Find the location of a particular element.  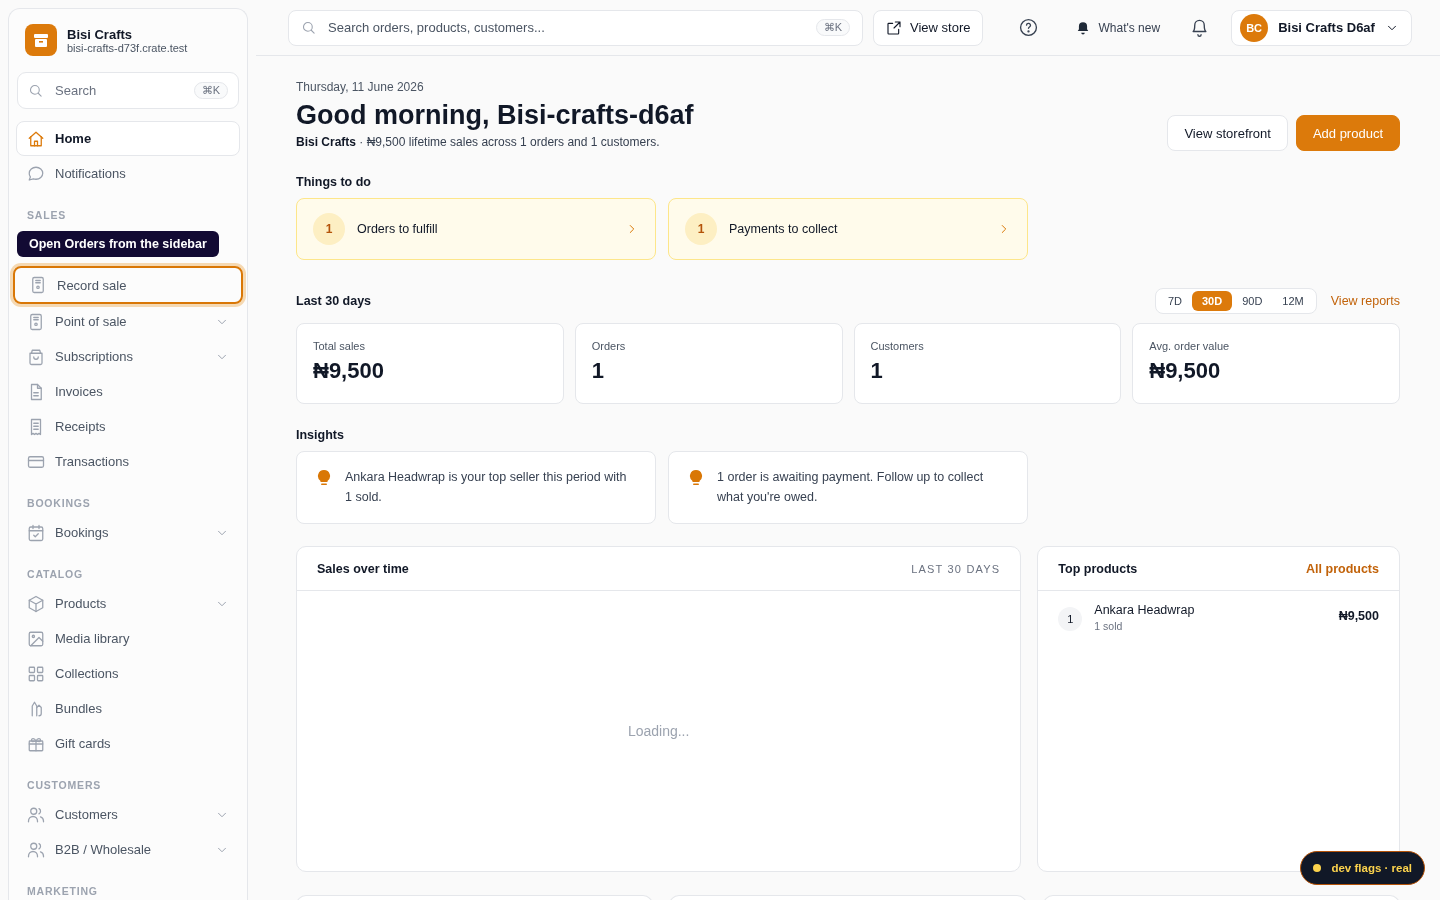

section-heading: Insights is located at coordinates (320, 435).